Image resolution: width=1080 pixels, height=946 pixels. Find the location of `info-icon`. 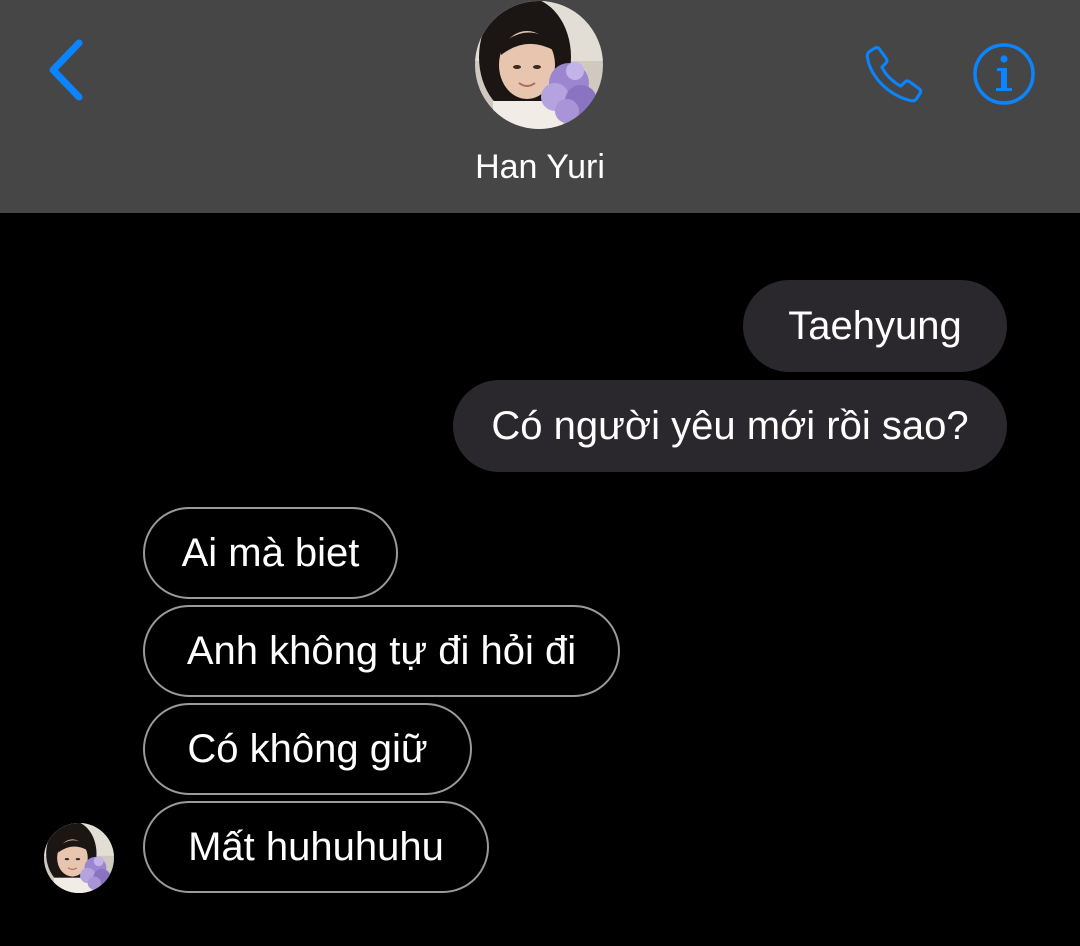

info-icon is located at coordinates (1004, 74).